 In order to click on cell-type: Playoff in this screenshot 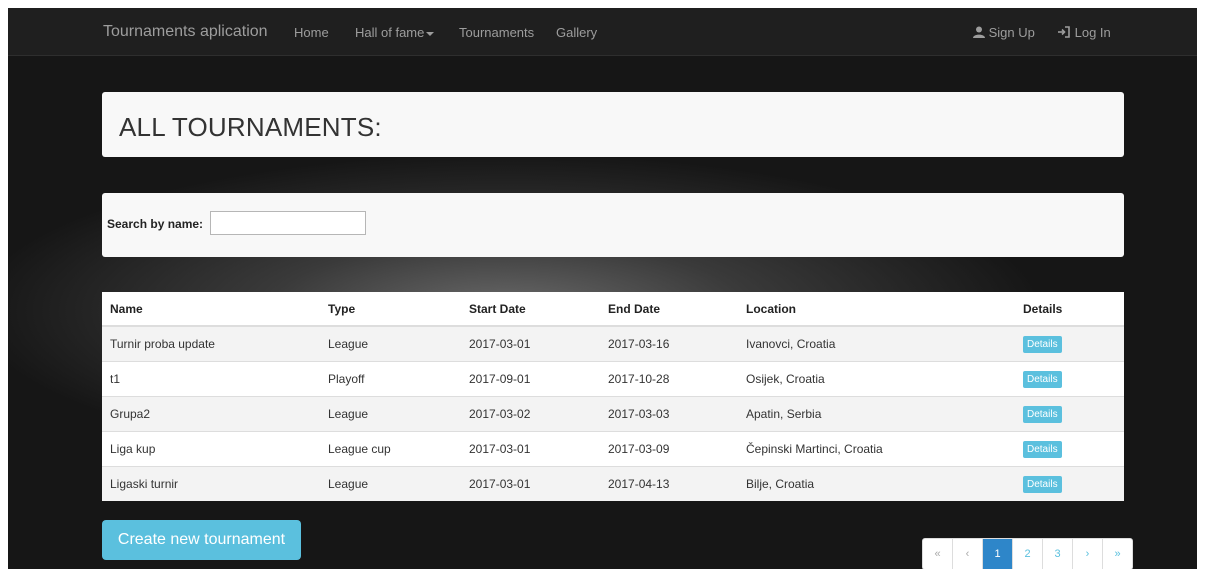, I will do `click(390, 379)`.